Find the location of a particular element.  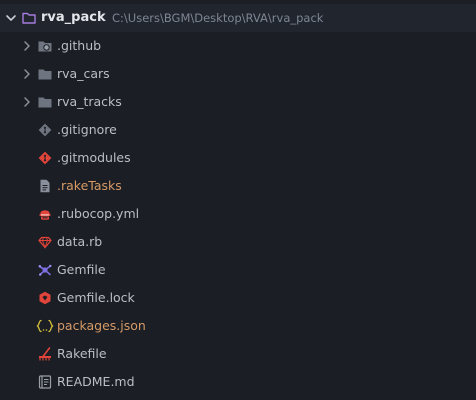

rubocop-icon is located at coordinates (45, 215).